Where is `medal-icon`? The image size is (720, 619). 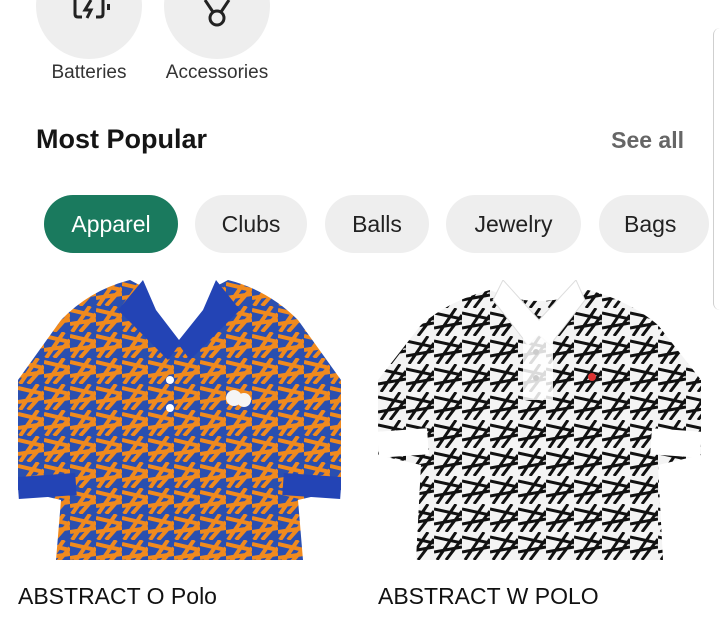
medal-icon is located at coordinates (217, 13).